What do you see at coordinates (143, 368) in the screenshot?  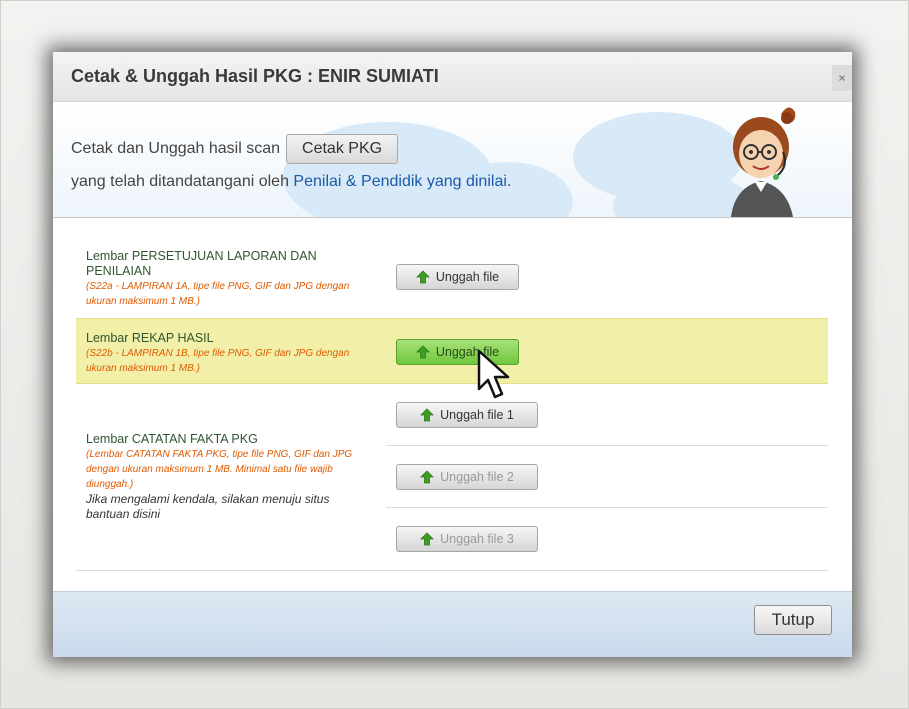 I see `rekap-note-2: ukuran maksimum 1 MB.)` at bounding box center [143, 368].